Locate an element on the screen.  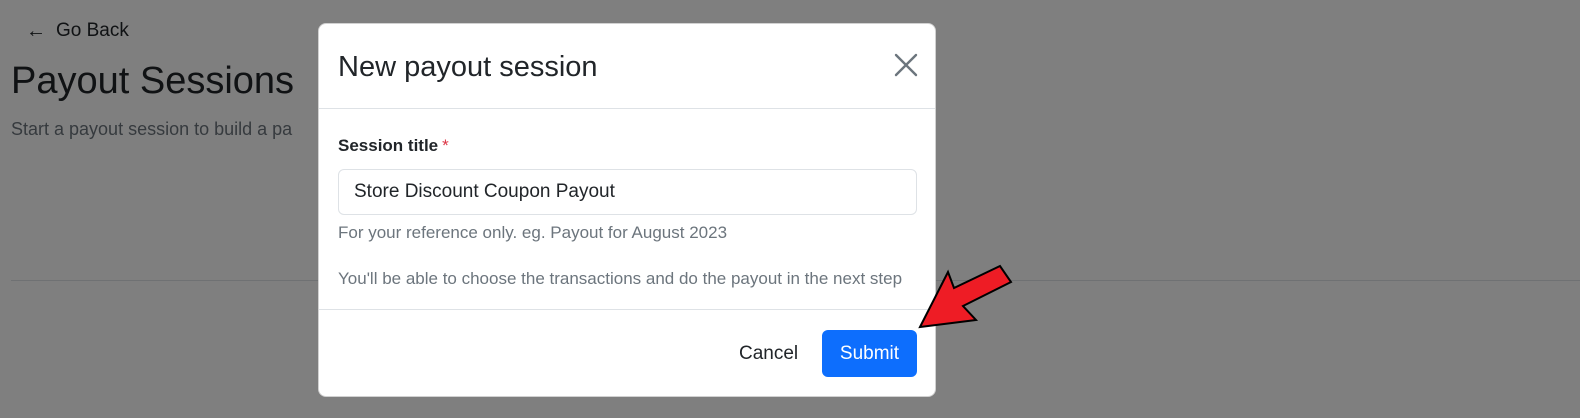
close-button is located at coordinates (906, 65).